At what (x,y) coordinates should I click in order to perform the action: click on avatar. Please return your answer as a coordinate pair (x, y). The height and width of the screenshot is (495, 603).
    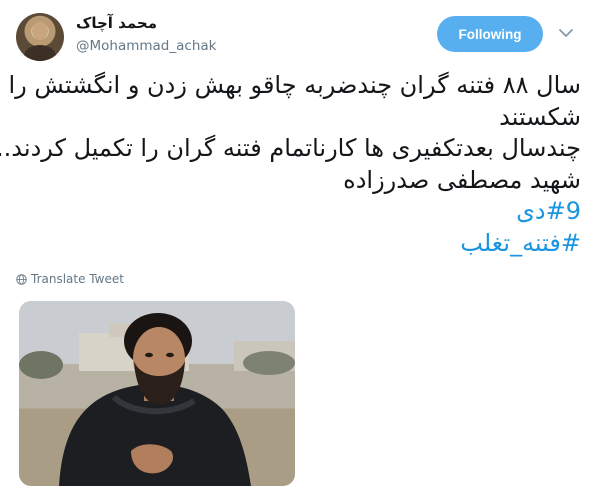
    Looking at the image, I should click on (40, 37).